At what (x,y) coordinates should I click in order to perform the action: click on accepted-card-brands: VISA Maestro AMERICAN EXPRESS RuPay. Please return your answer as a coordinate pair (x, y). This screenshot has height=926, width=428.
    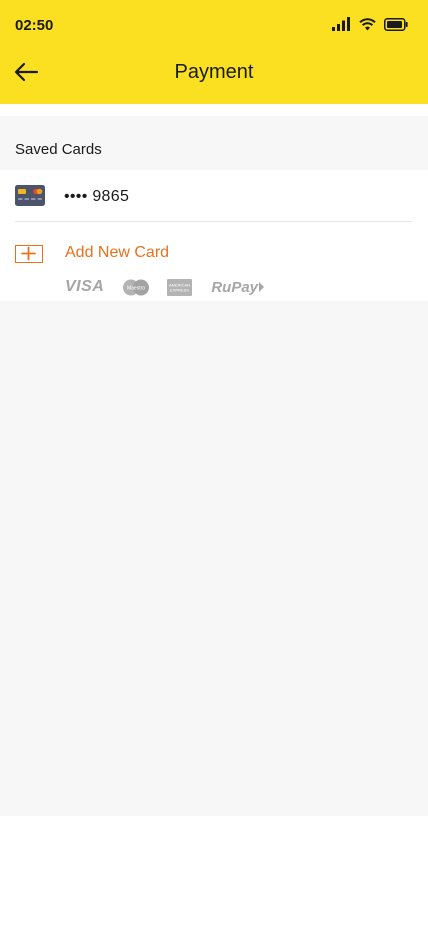
    Looking at the image, I should click on (165, 287).